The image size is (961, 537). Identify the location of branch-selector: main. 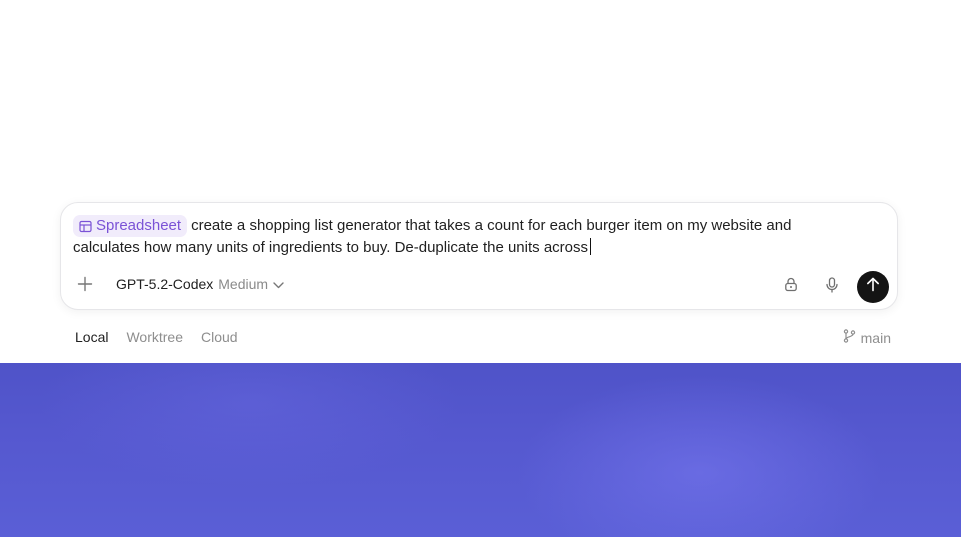
(867, 337).